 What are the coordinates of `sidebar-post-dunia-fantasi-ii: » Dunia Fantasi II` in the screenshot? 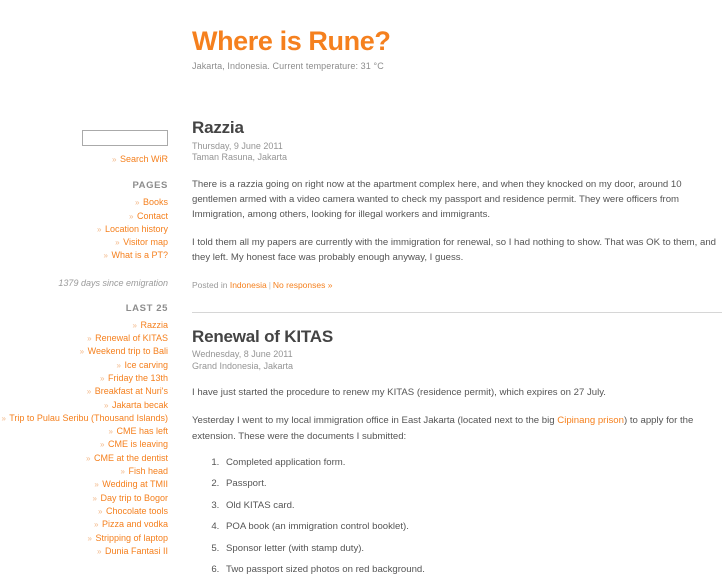 It's located at (84, 551).